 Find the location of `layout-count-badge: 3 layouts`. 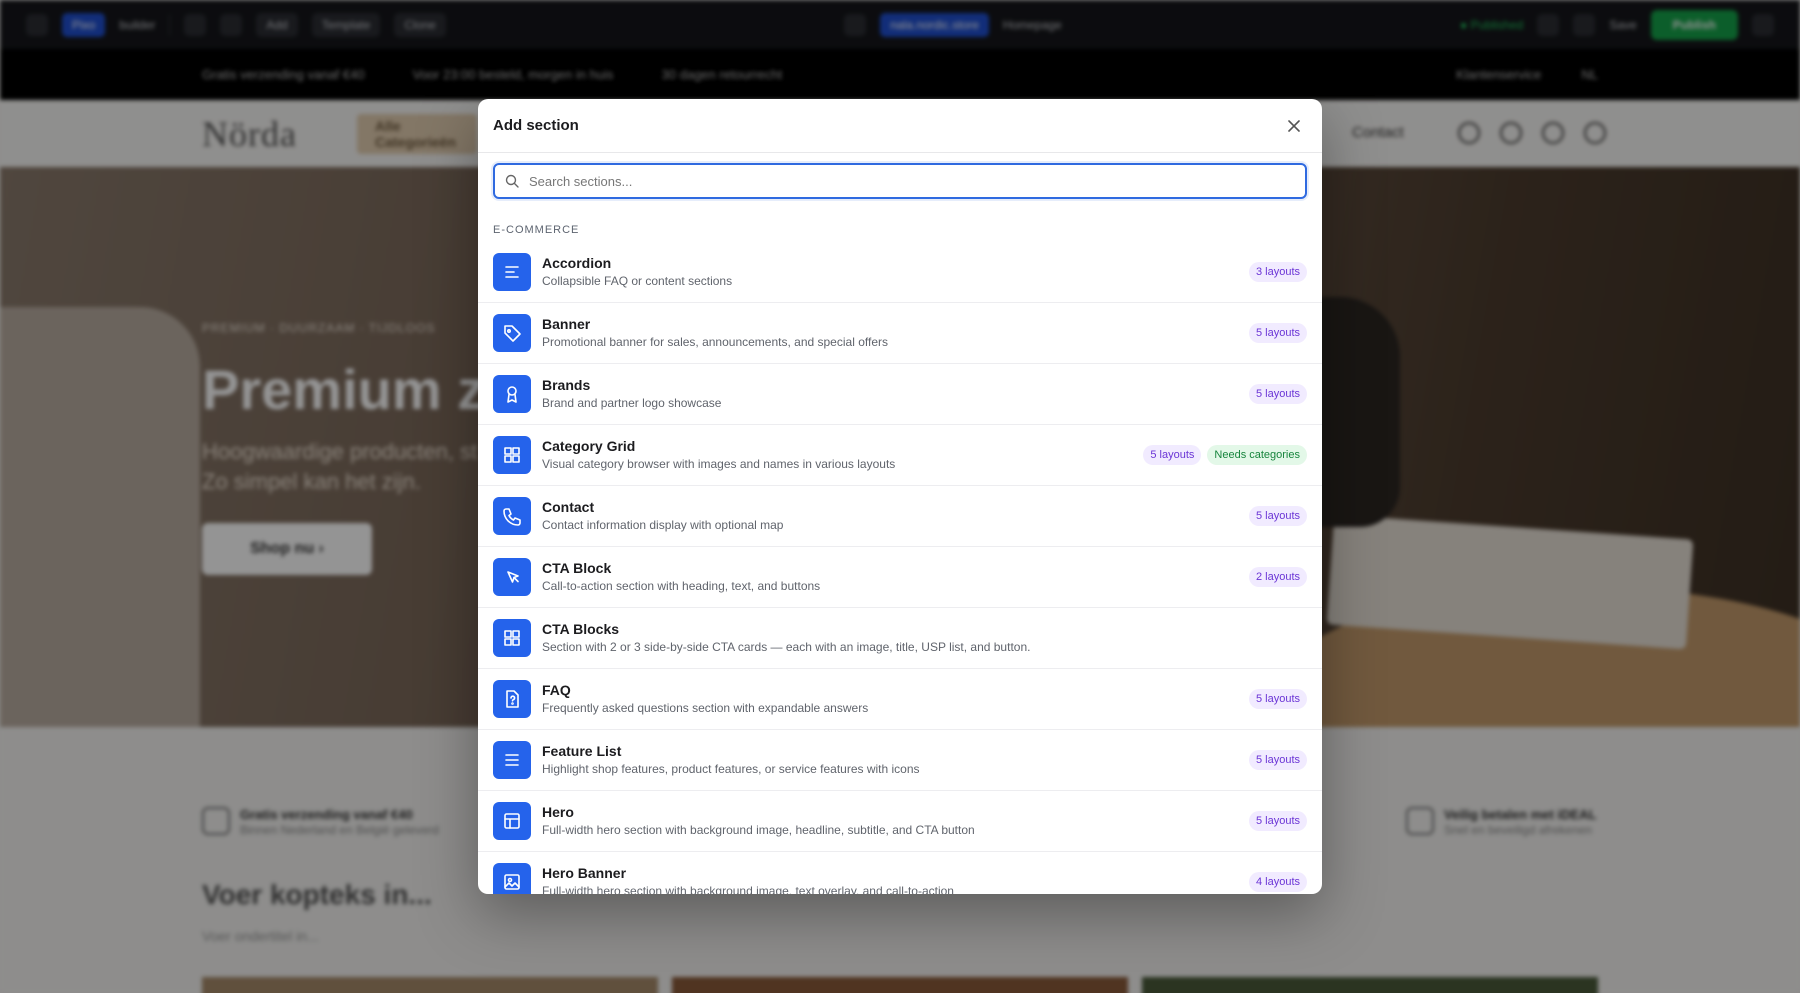

layout-count-badge: 3 layouts is located at coordinates (1277, 272).